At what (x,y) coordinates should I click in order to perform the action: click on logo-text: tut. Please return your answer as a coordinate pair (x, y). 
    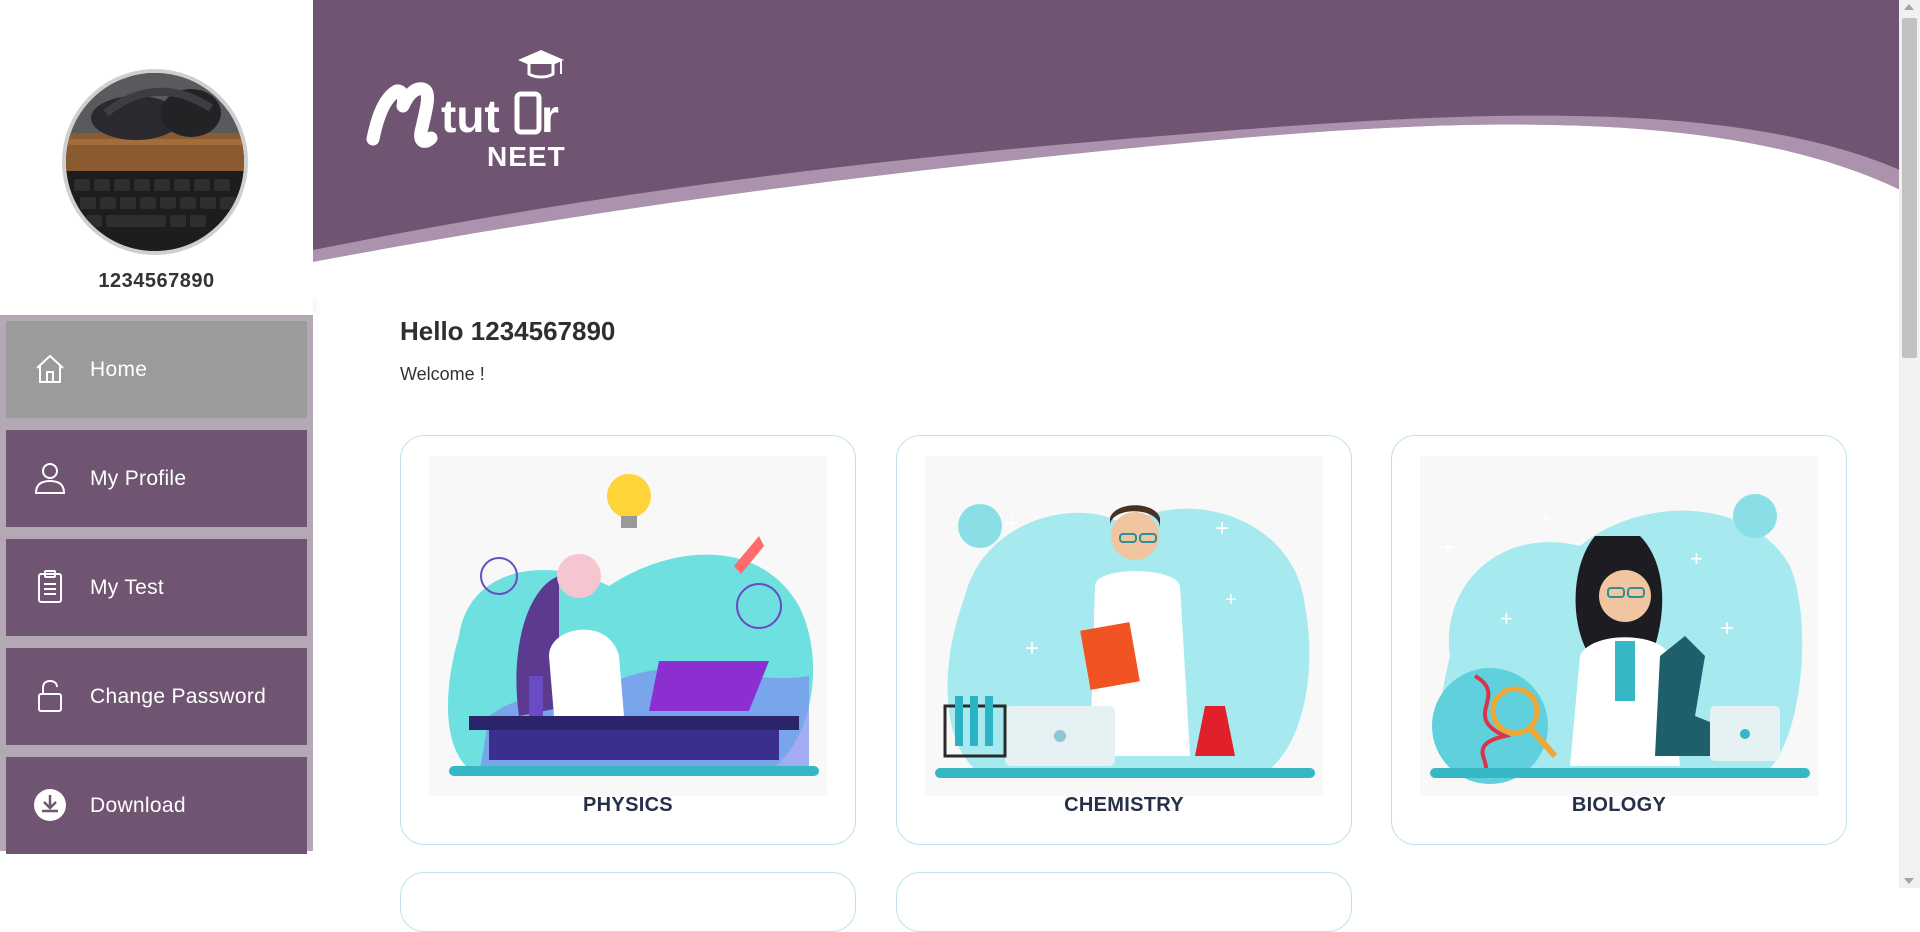
    Looking at the image, I should click on (470, 116).